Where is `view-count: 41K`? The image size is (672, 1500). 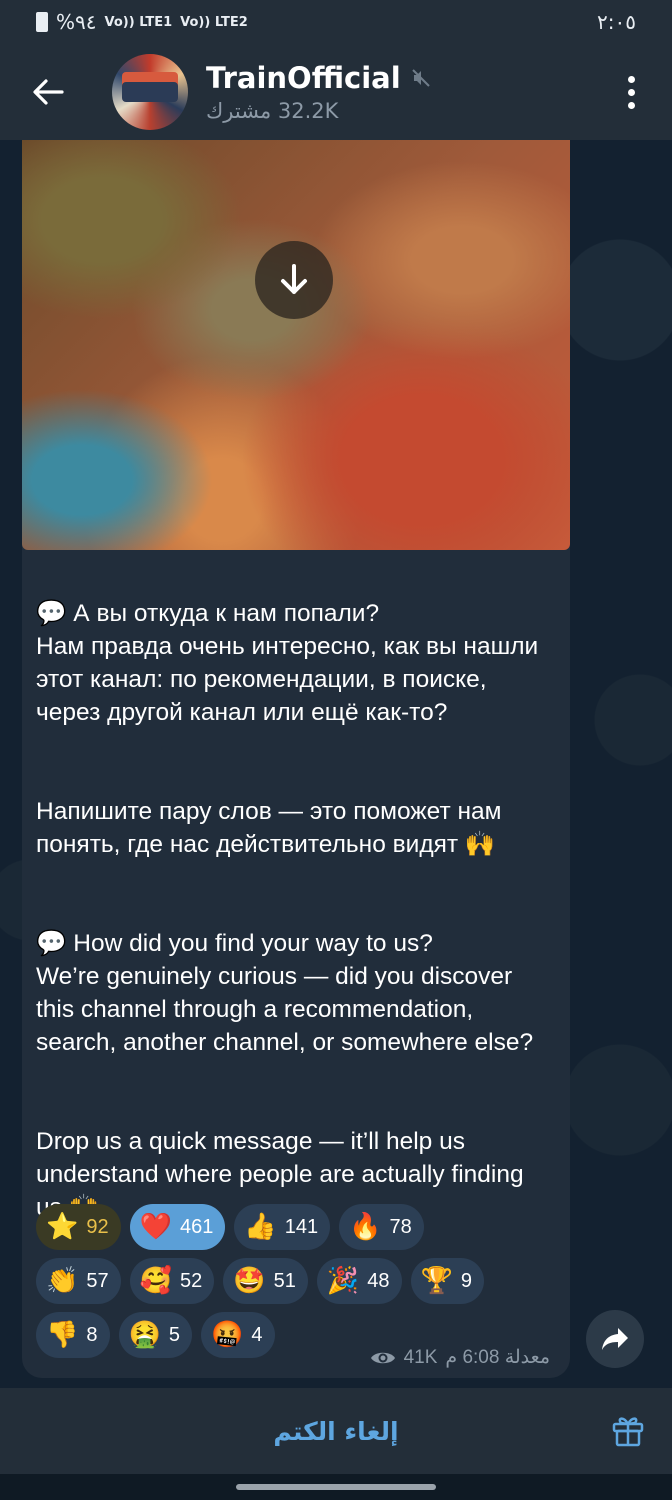
view-count: 41K is located at coordinates (420, 1357).